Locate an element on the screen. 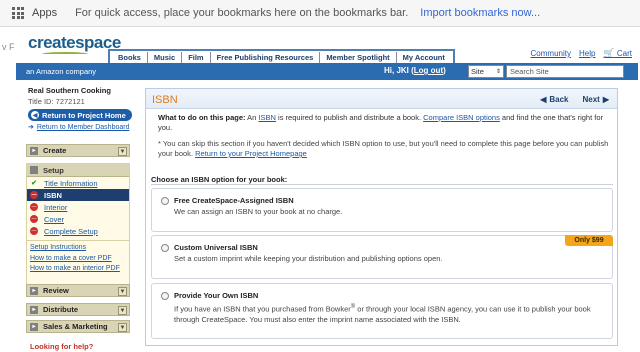 The image size is (640, 352). setup-item-title-information: ✔ Title Information is located at coordinates (78, 183).